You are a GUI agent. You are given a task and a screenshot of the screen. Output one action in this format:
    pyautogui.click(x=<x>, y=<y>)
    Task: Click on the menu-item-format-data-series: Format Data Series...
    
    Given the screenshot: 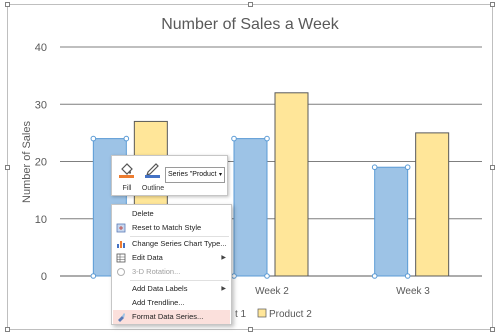 What is the action you would take?
    pyautogui.click(x=171, y=317)
    